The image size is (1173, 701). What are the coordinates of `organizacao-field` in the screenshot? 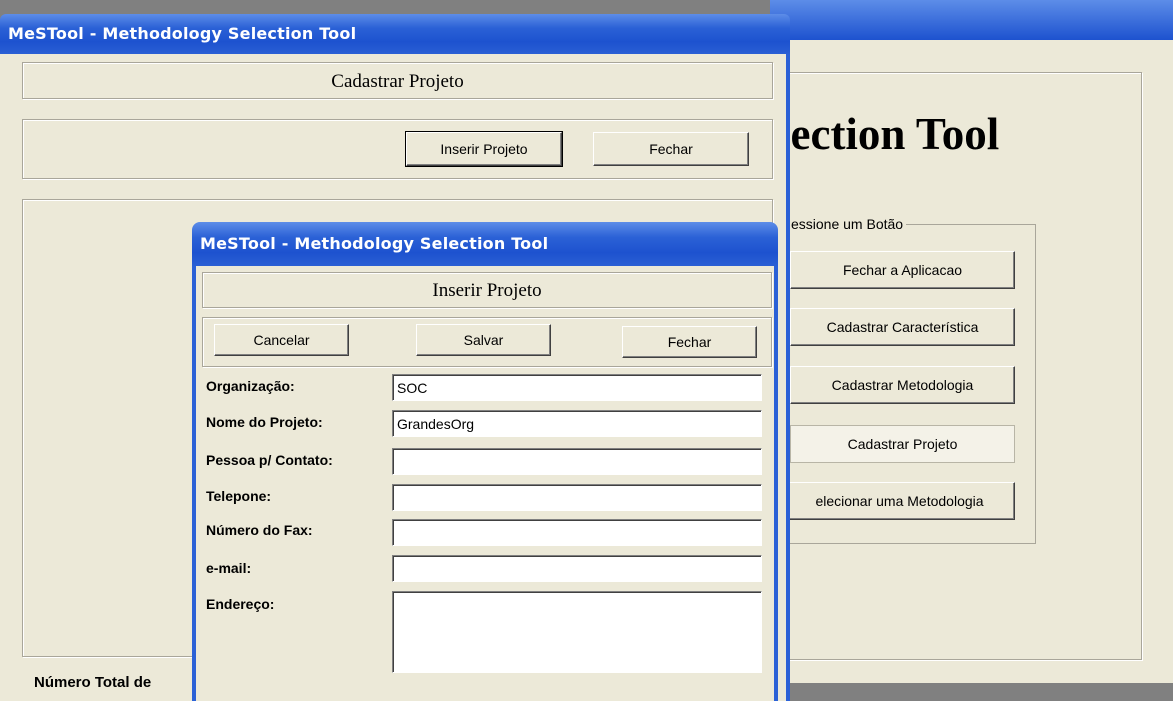 It's located at (577, 387).